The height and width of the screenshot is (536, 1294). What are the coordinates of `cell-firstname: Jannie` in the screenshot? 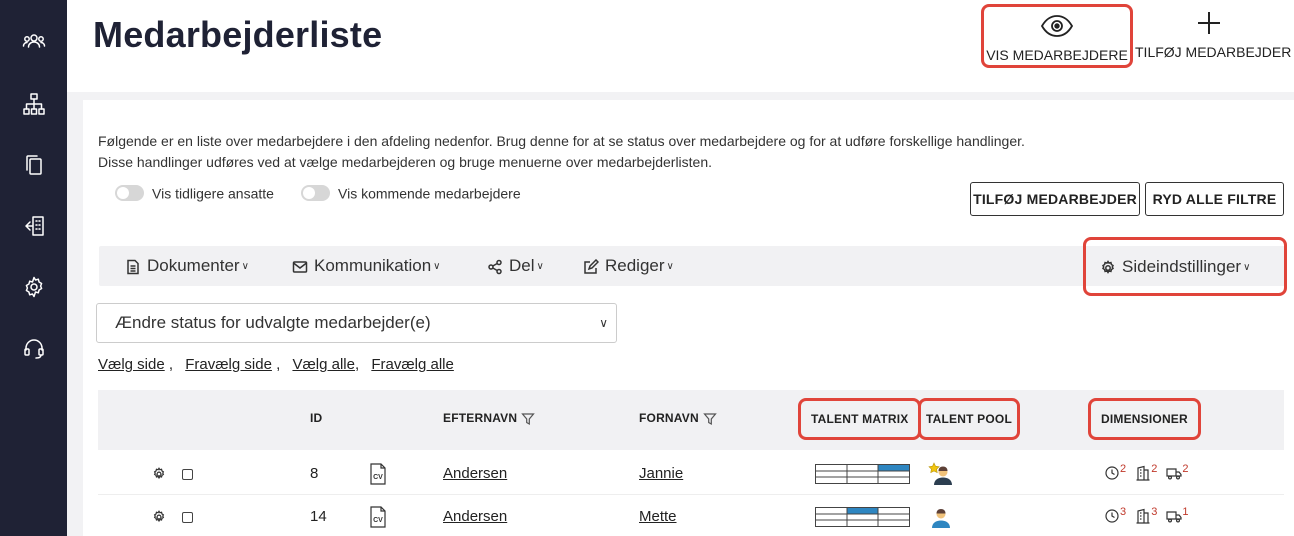 It's located at (661, 473).